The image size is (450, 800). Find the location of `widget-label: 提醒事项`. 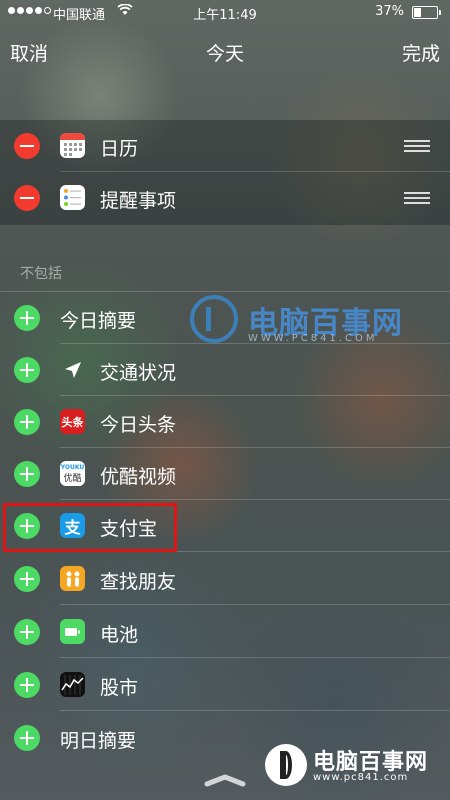

widget-label: 提醒事项 is located at coordinates (138, 201).